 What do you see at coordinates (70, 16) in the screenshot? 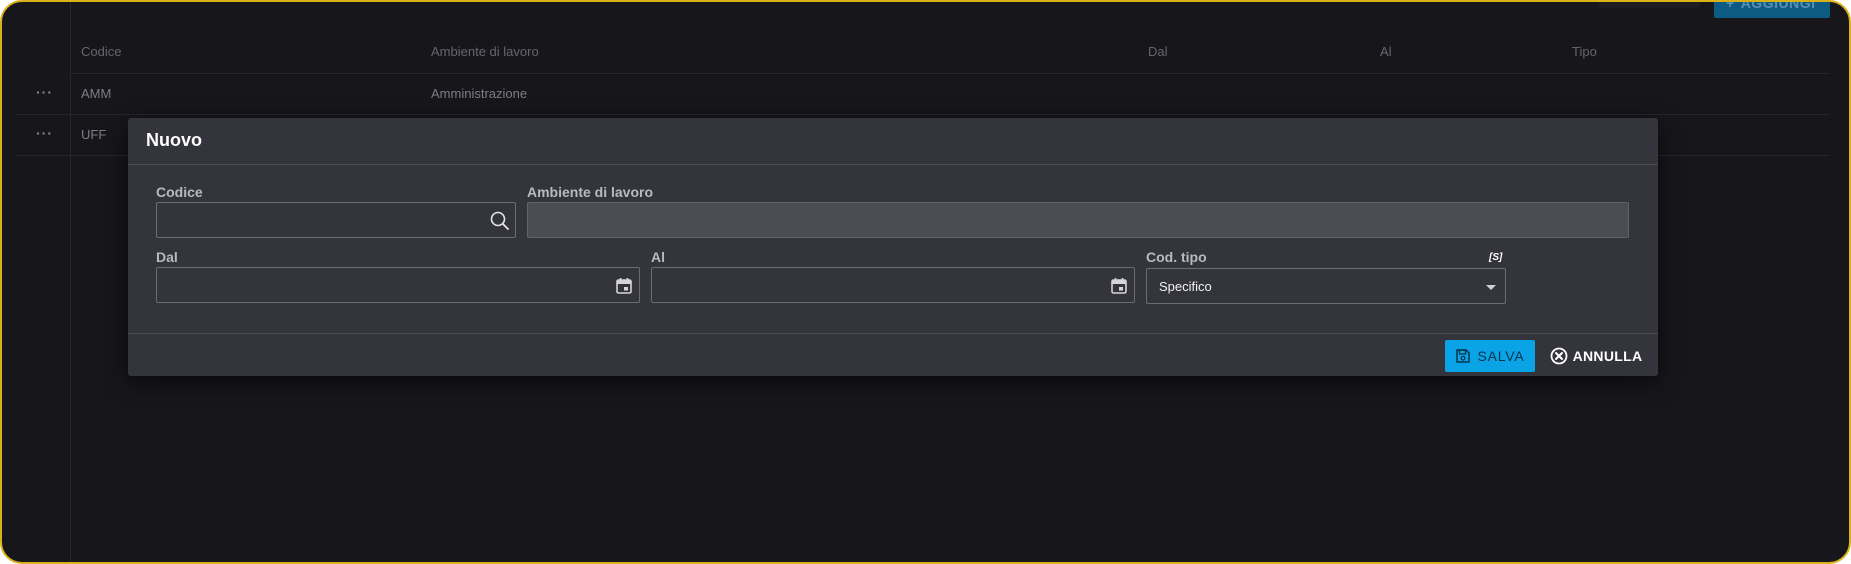
I see `grid-divider` at bounding box center [70, 16].